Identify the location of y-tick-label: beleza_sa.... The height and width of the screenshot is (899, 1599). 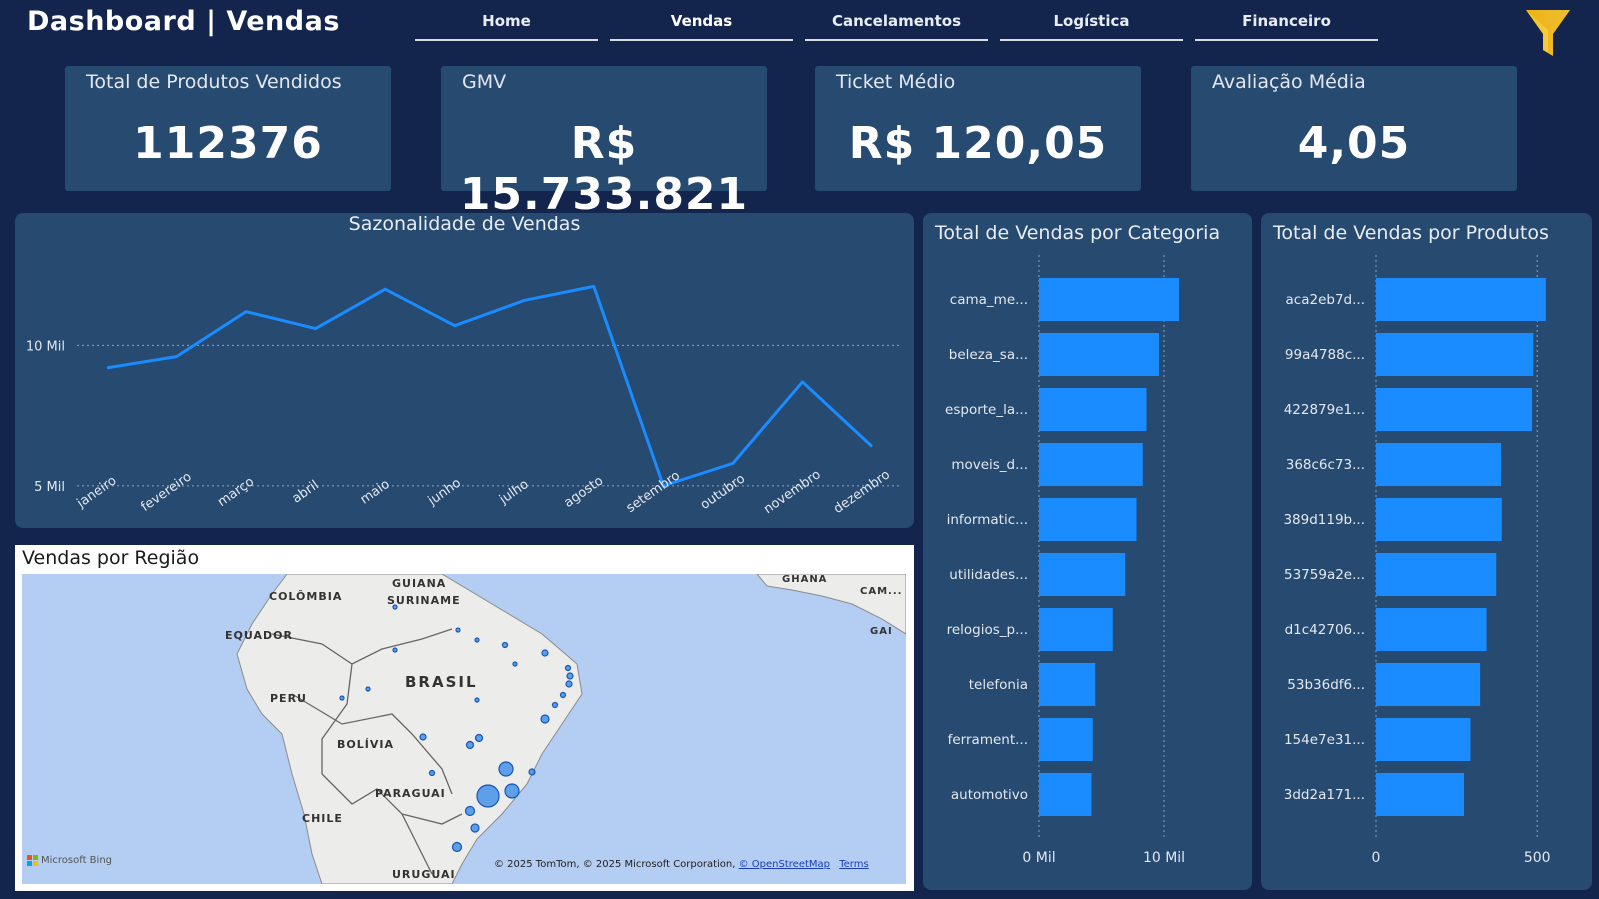
(988, 355).